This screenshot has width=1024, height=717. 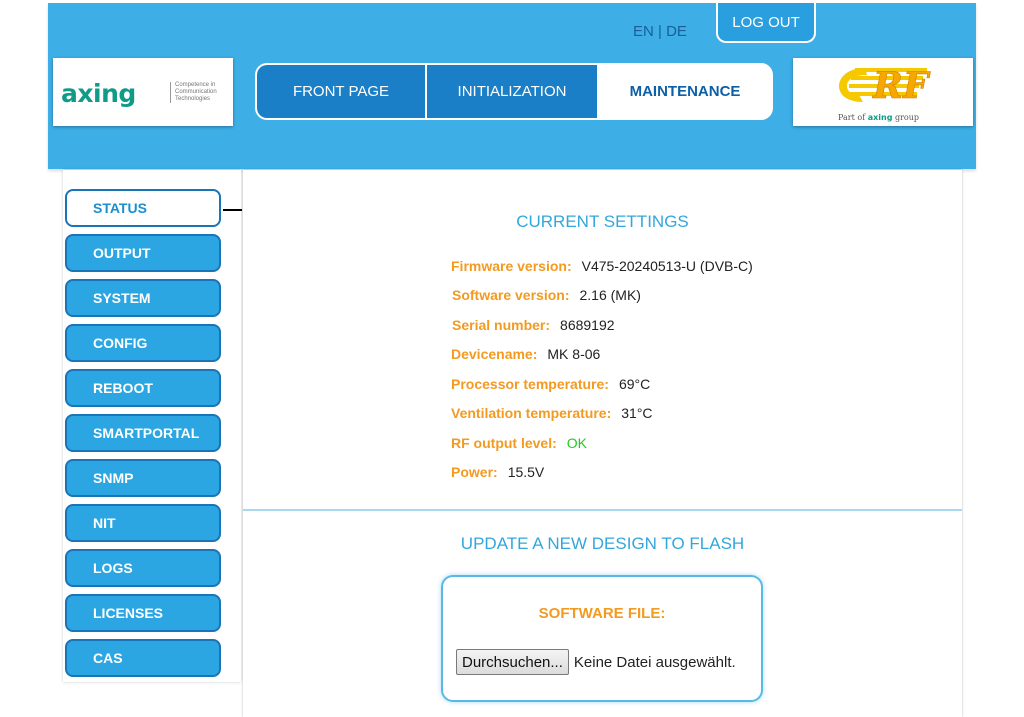 What do you see at coordinates (530, 384) in the screenshot?
I see `info-label: Processor temperature:` at bounding box center [530, 384].